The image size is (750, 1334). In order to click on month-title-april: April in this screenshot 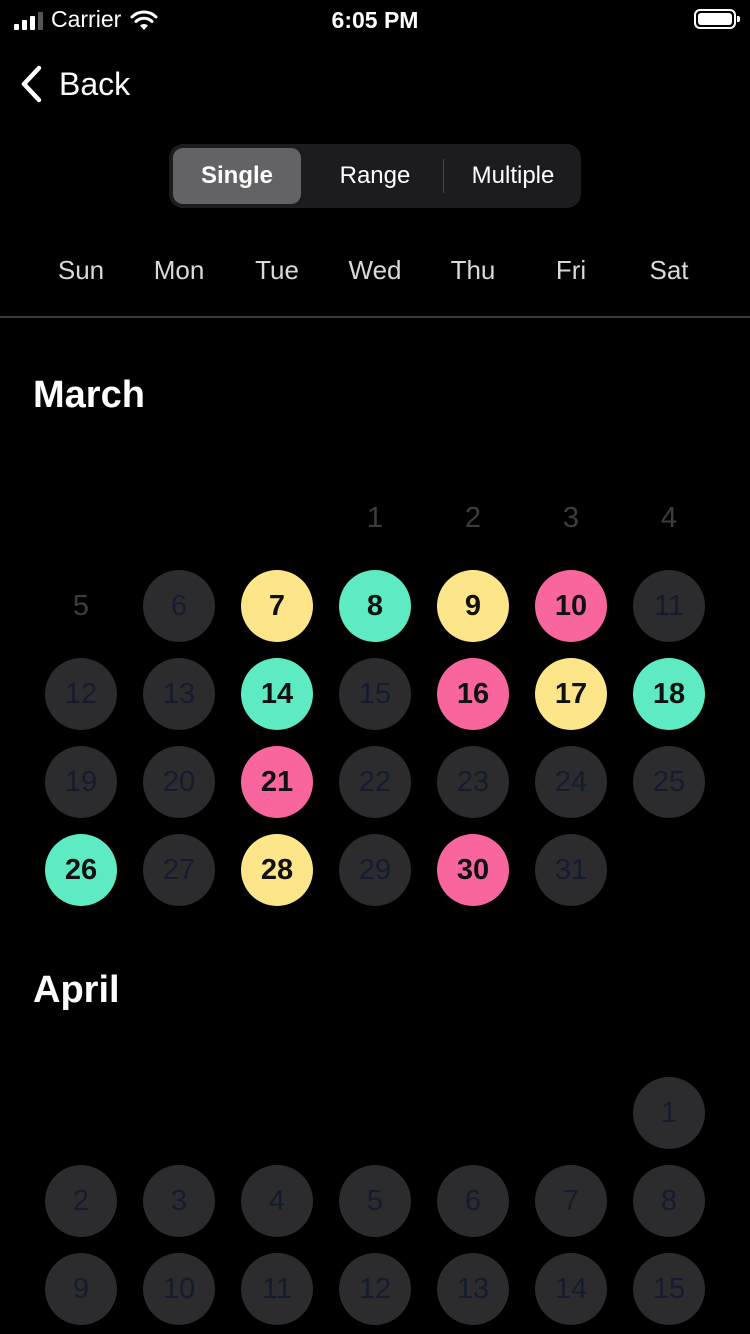, I will do `click(76, 990)`.